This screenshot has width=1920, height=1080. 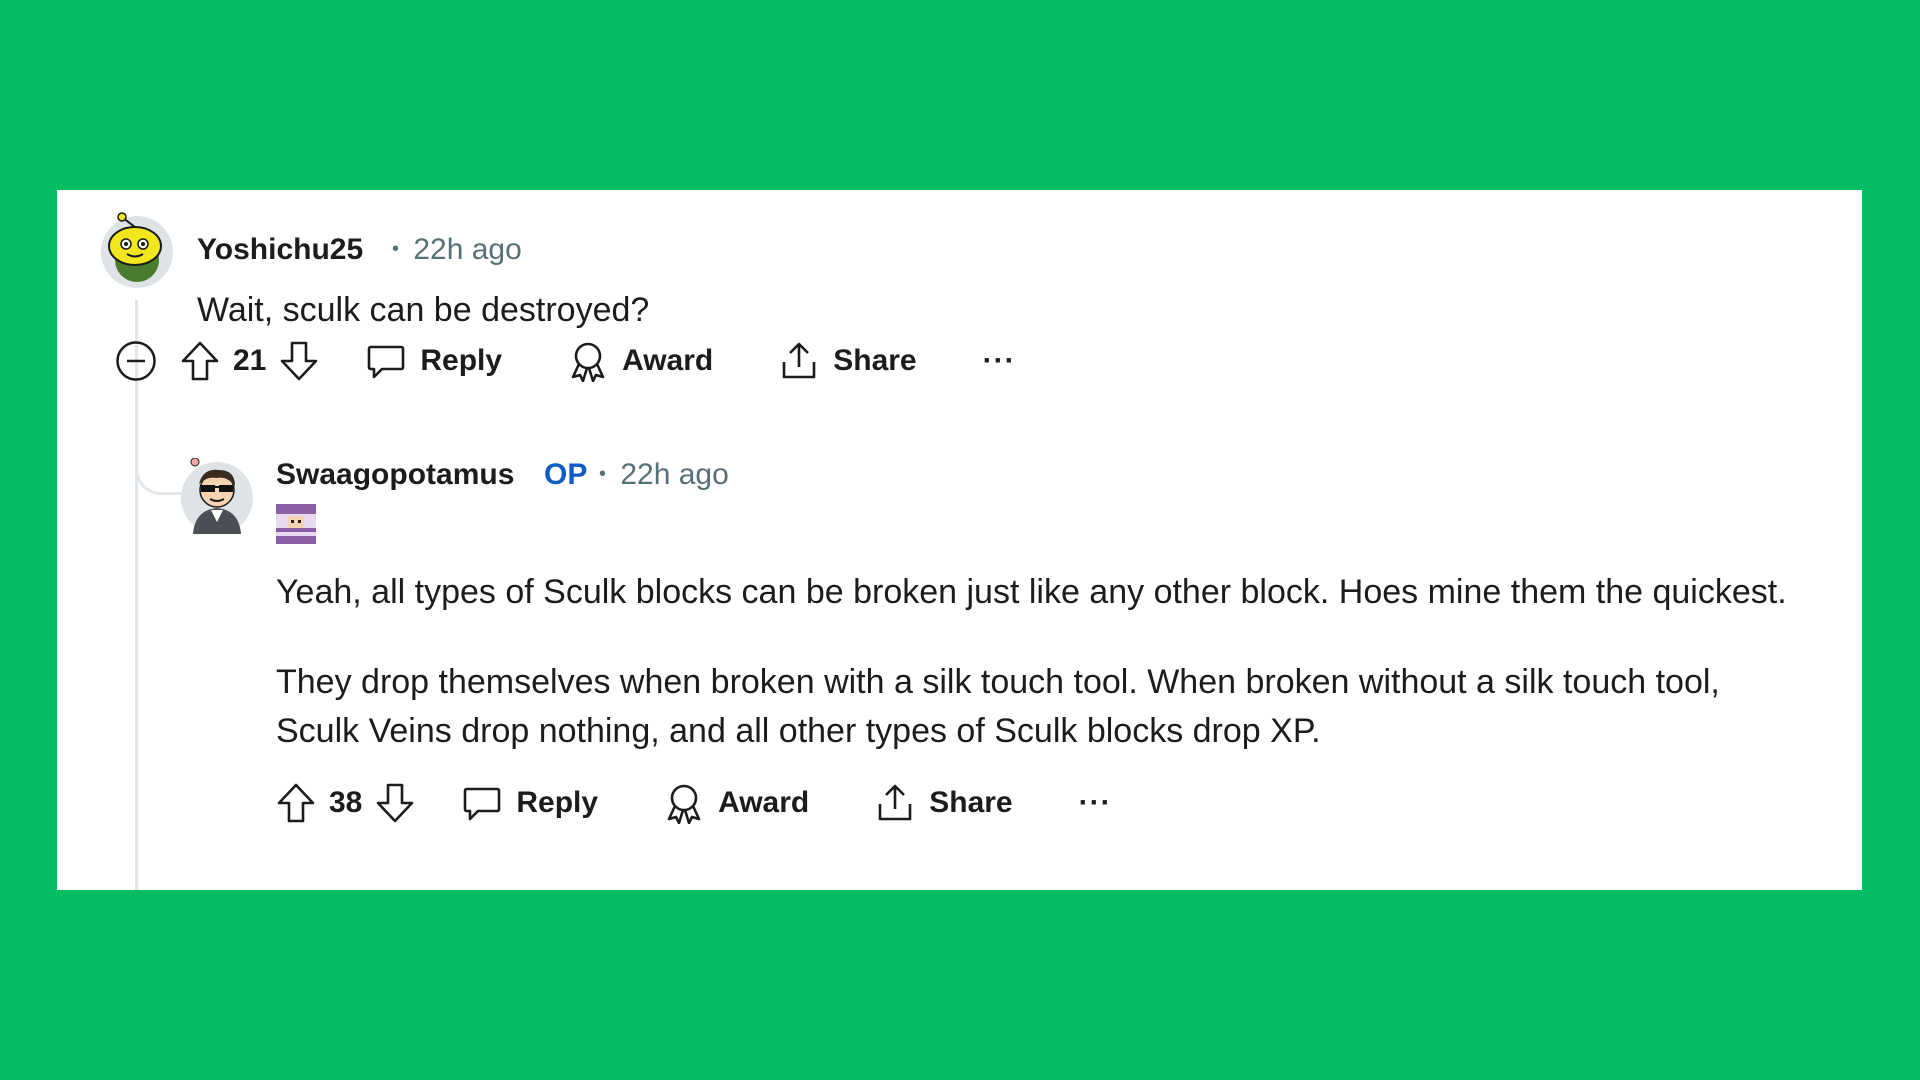 I want to click on comment-action-bar: 21 Reply Award Share ···, so click(x=565, y=361).